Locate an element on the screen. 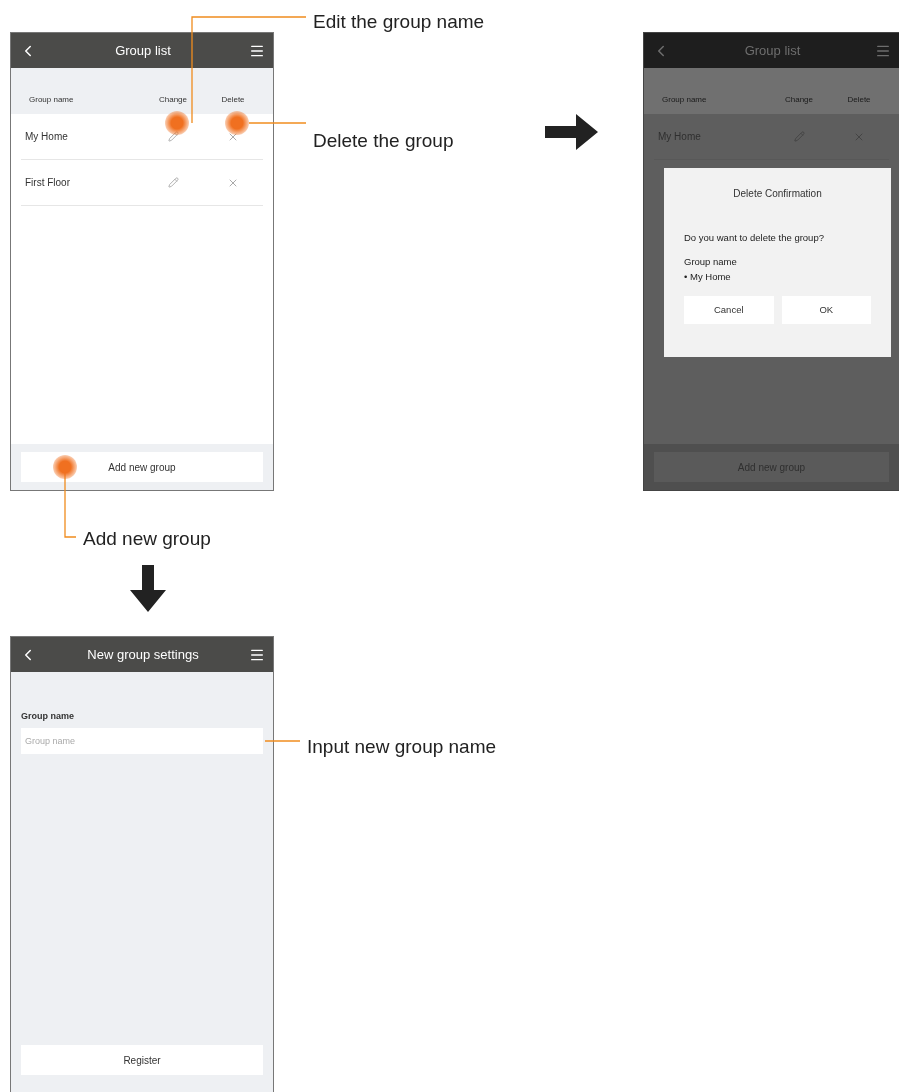 The image size is (899, 1092). dialog-button: Cancel is located at coordinates (729, 309).